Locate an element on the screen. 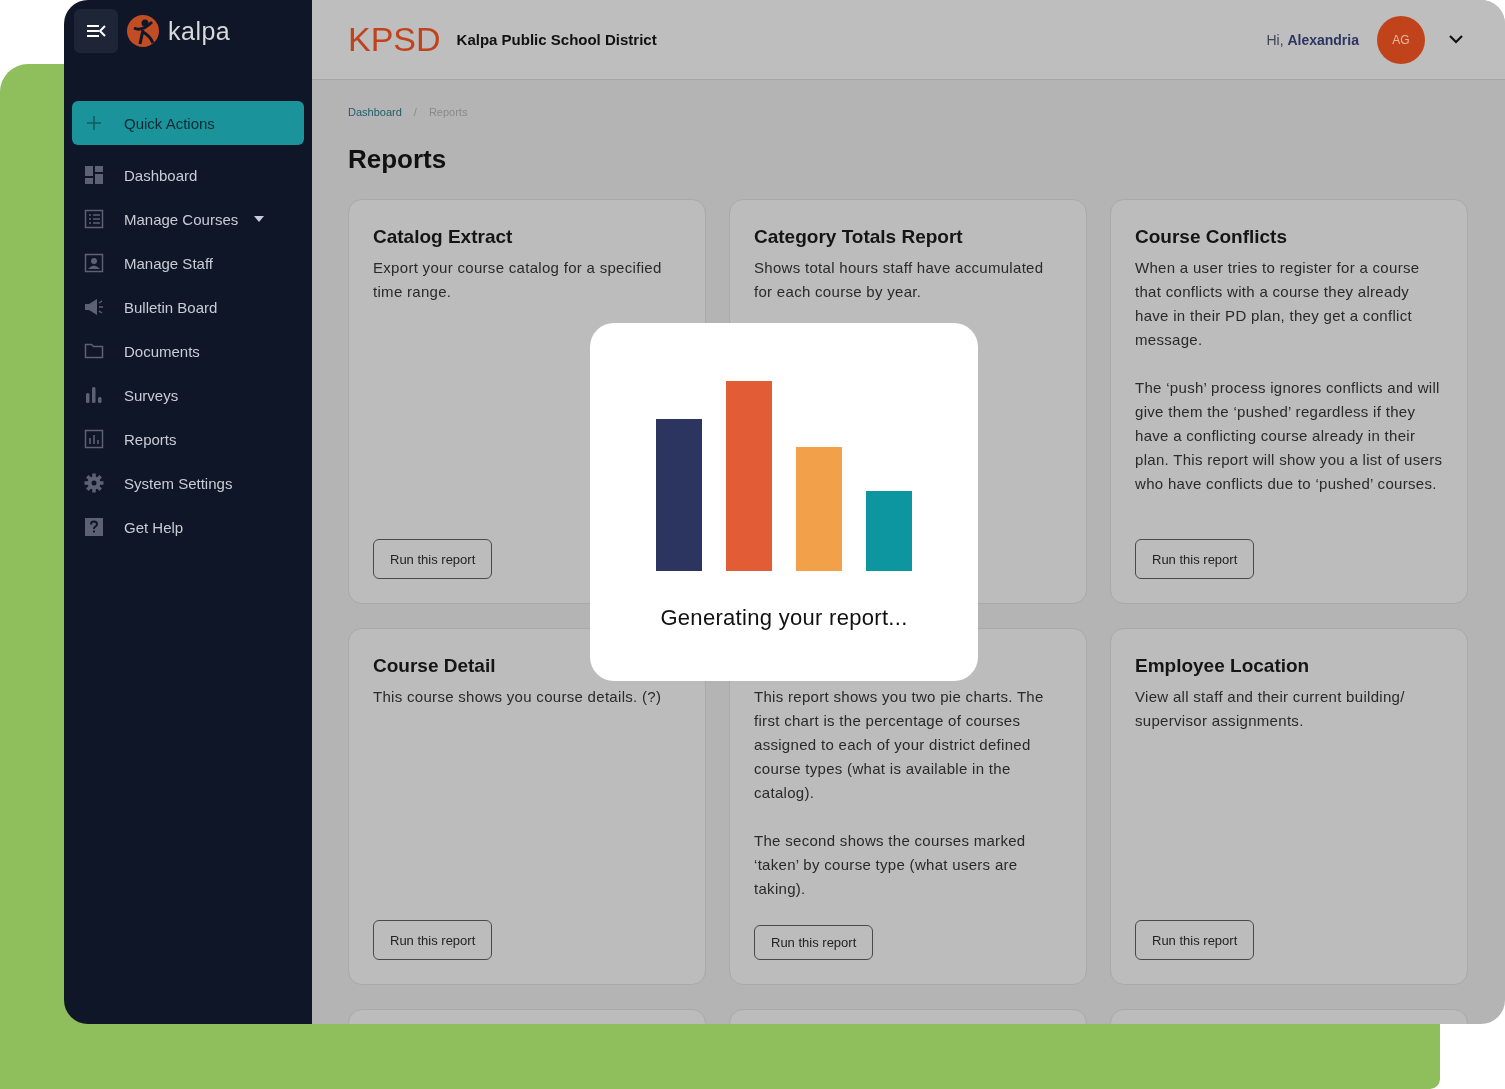 The image size is (1505, 1089). page-title: Reports is located at coordinates (398, 159).